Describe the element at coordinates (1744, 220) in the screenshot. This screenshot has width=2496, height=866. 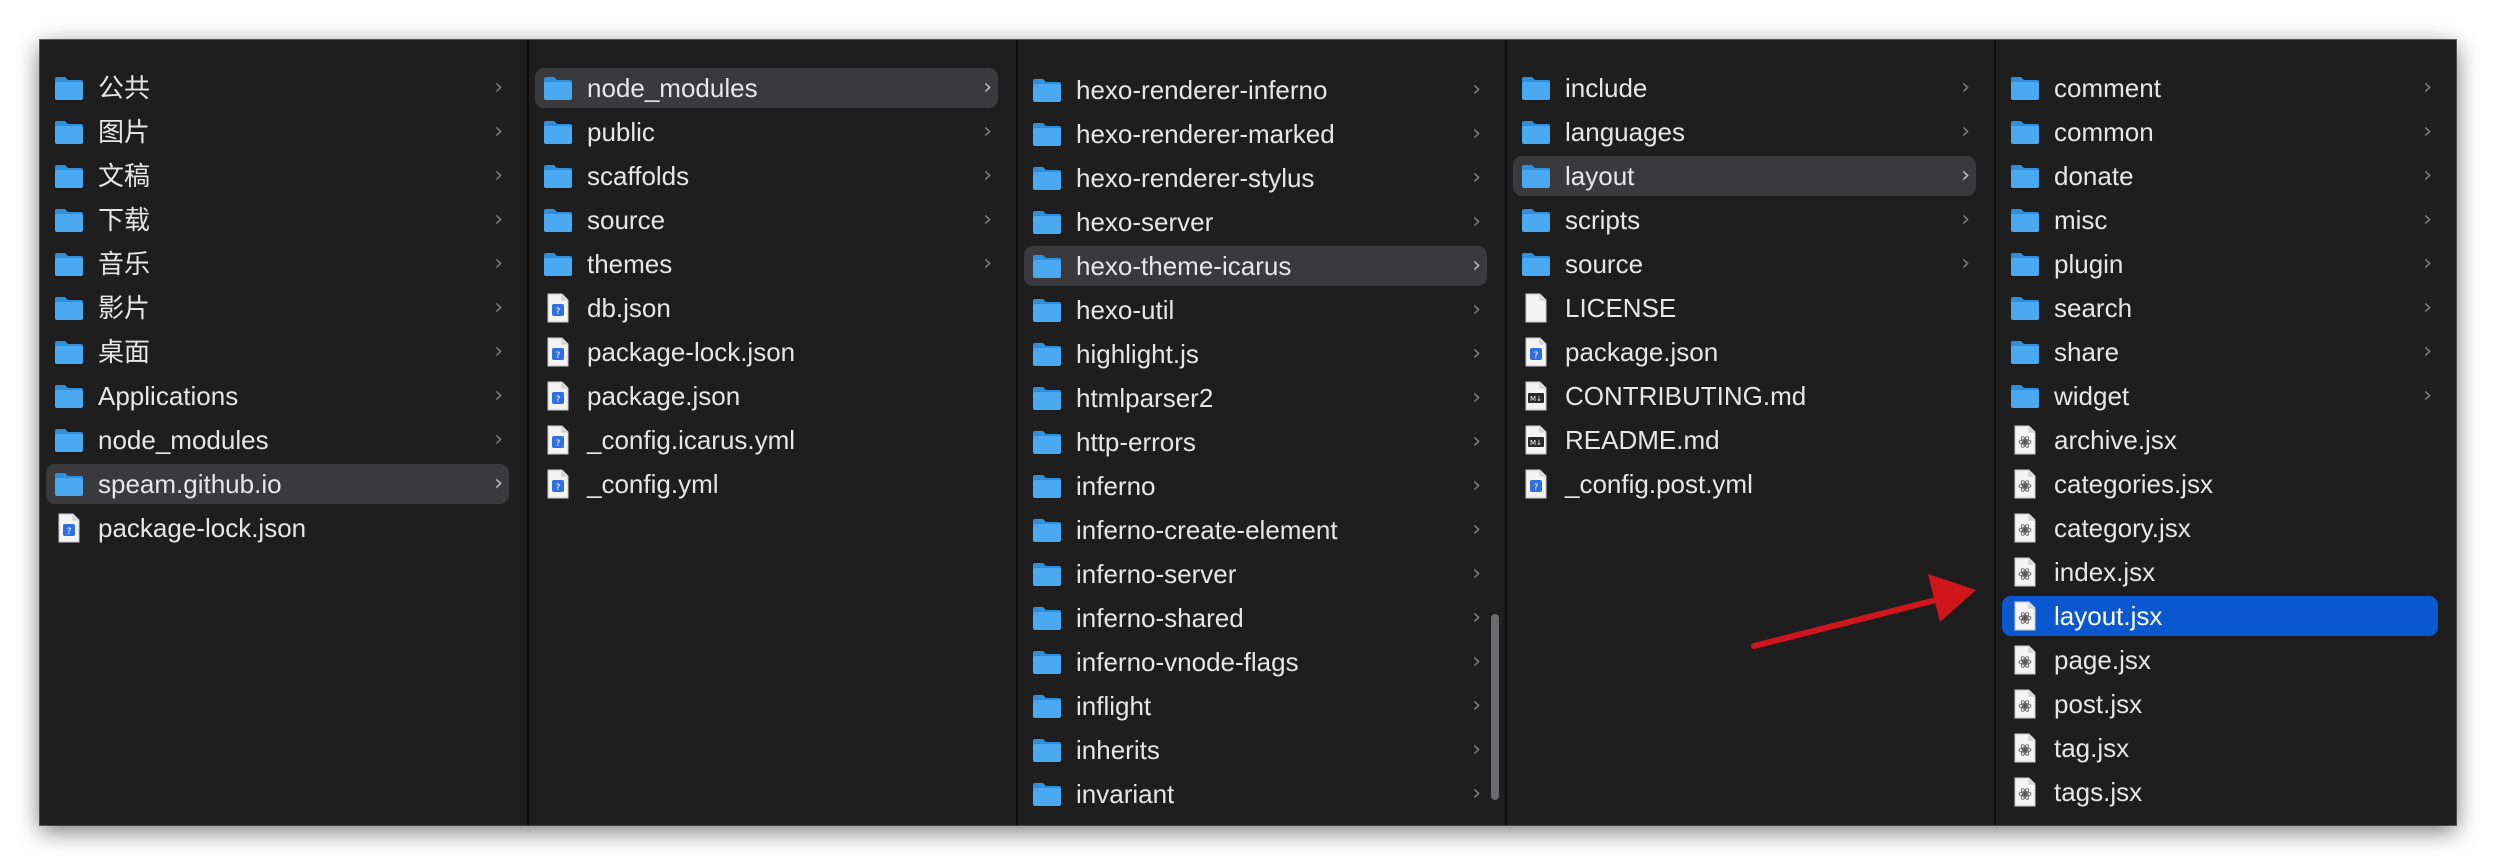
I see `list-item: scripts ›` at that location.